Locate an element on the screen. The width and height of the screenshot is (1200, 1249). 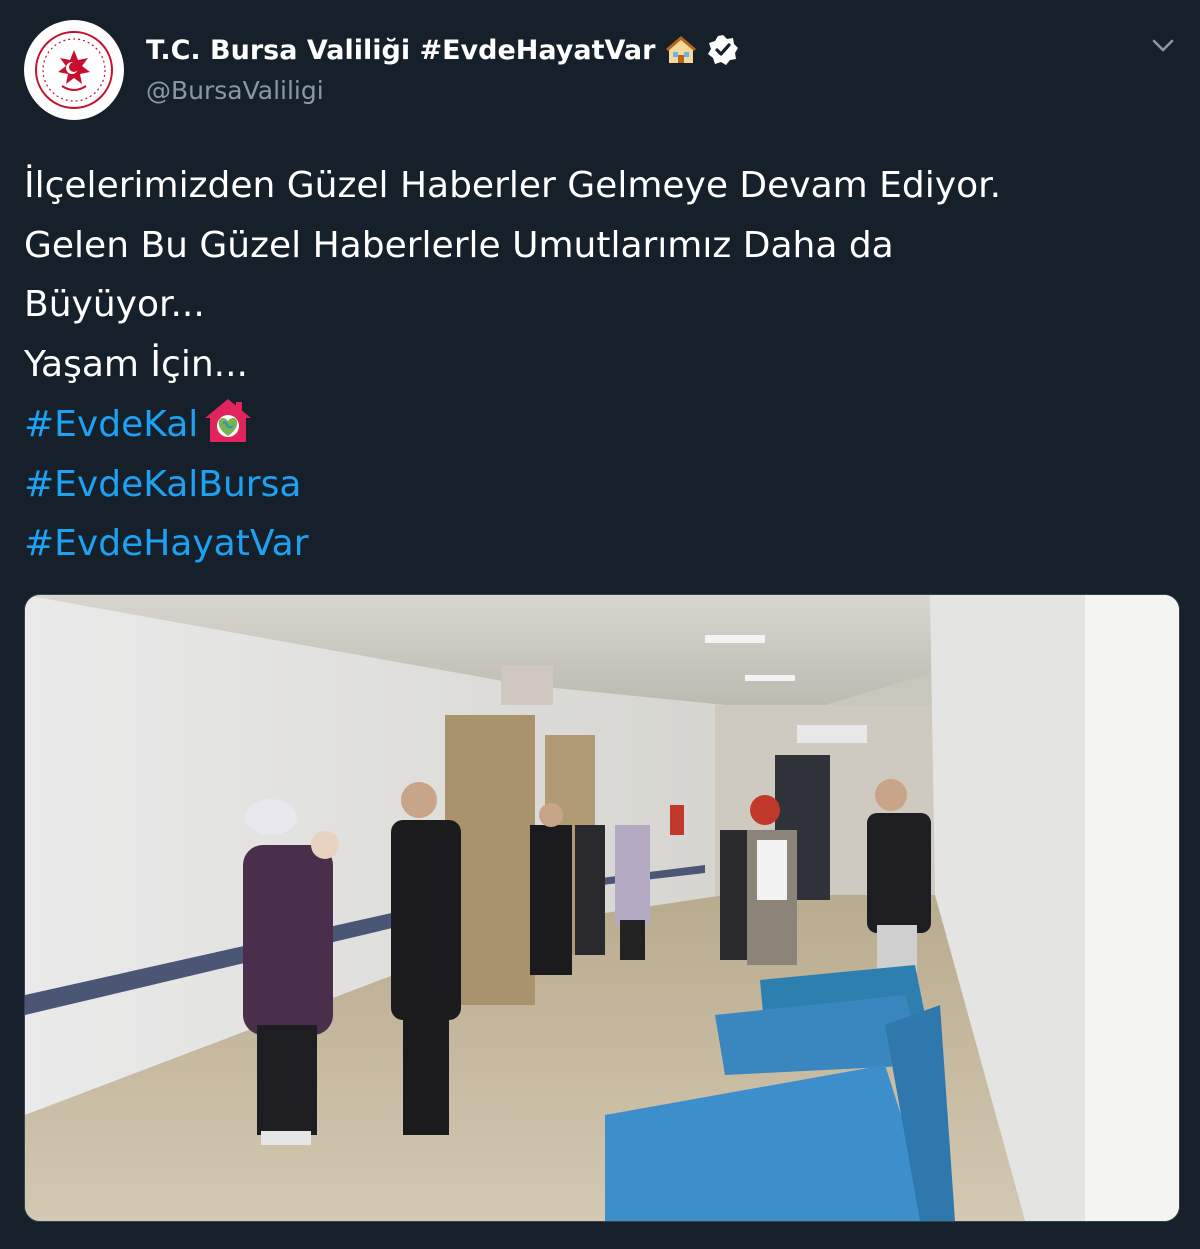
hashtag-link: #EvdeKal is located at coordinates (111, 424).